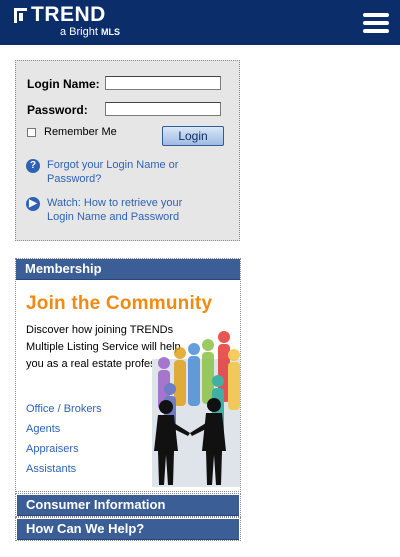 The width and height of the screenshot is (400, 557). I want to click on link-assistants: Assistants, so click(64, 469).